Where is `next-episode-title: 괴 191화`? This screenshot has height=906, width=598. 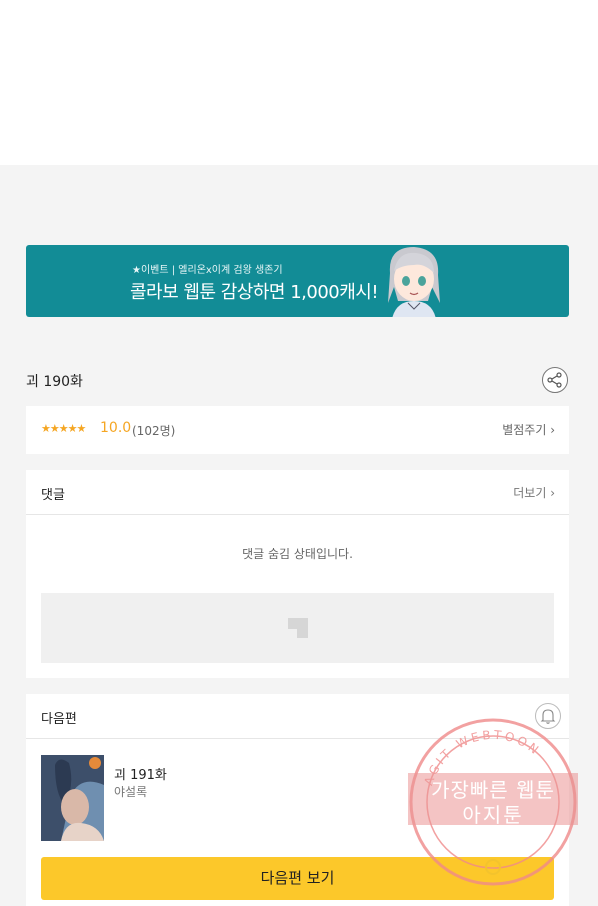
next-episode-title: 괴 191화 is located at coordinates (140, 773).